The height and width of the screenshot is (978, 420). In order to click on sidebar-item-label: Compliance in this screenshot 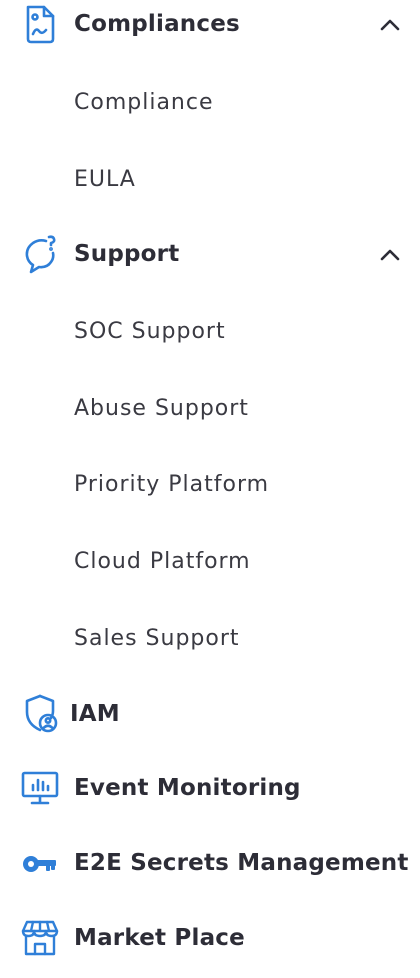, I will do `click(144, 102)`.